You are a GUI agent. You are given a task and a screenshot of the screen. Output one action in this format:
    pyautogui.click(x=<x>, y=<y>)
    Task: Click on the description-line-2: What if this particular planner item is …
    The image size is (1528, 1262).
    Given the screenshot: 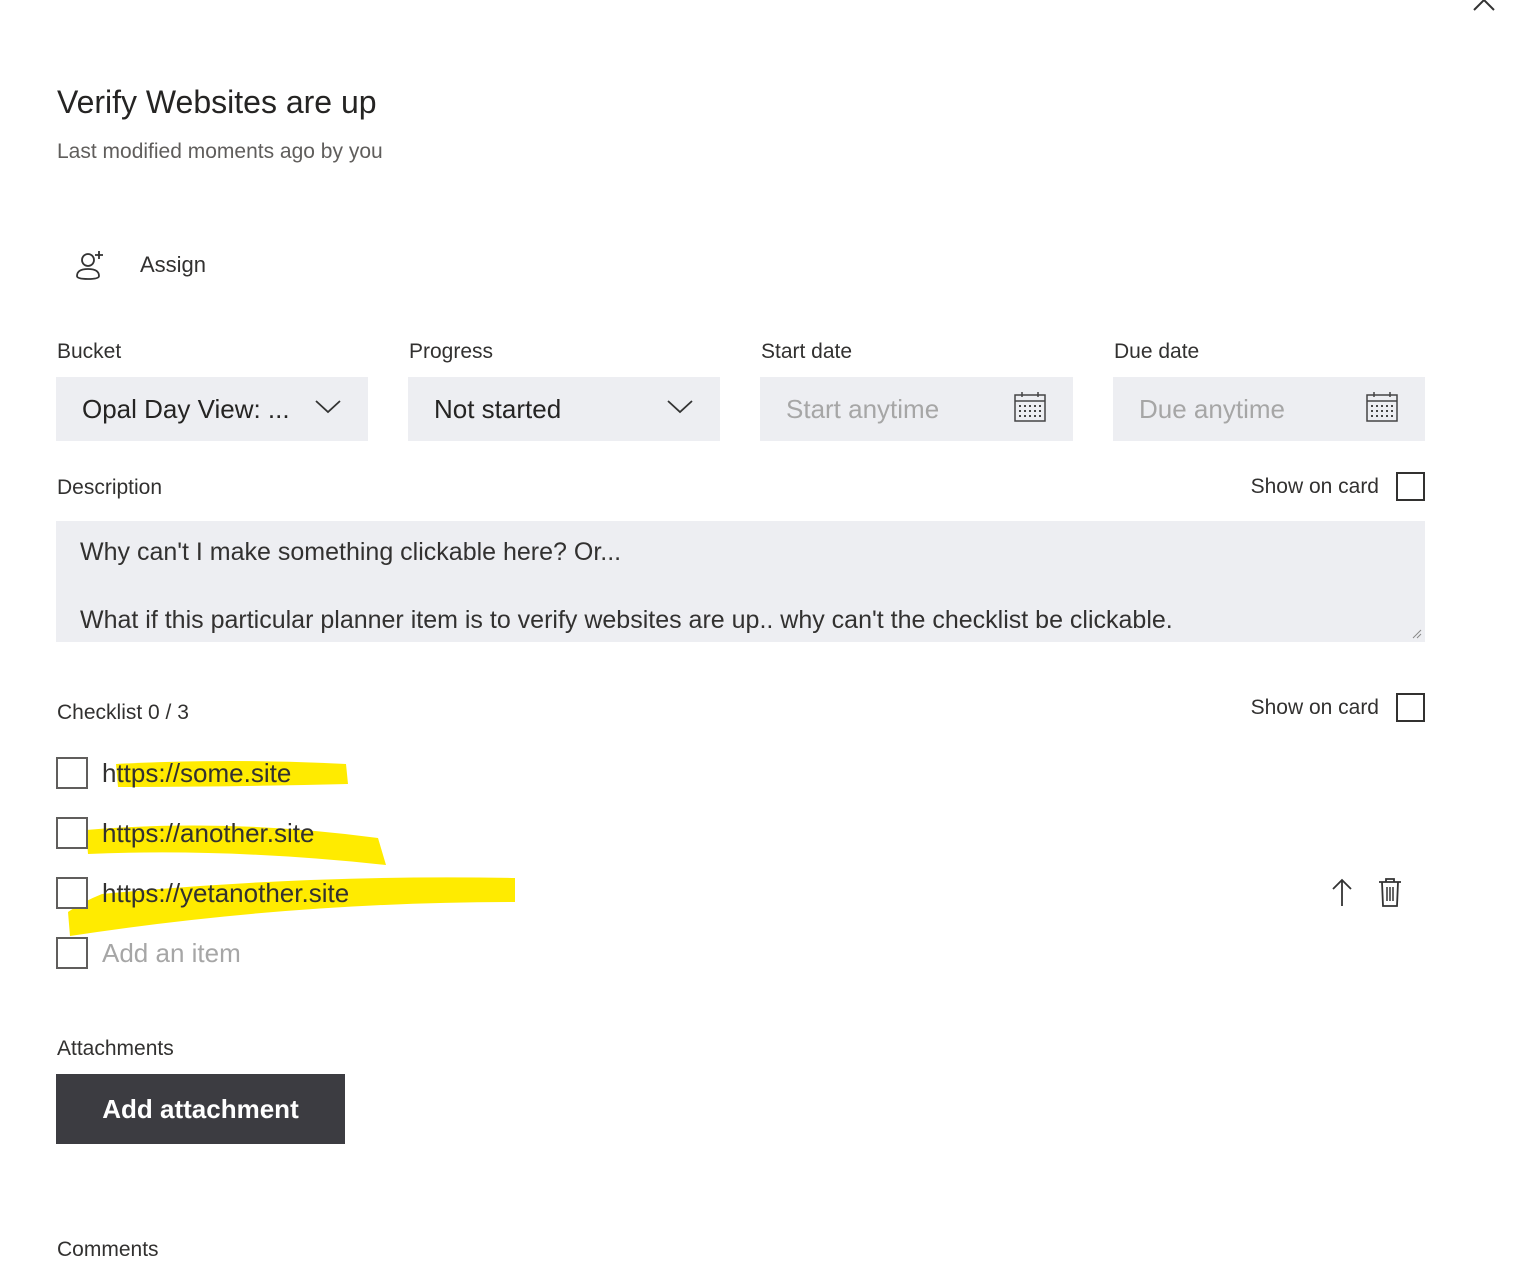 What is the action you would take?
    pyautogui.click(x=626, y=620)
    